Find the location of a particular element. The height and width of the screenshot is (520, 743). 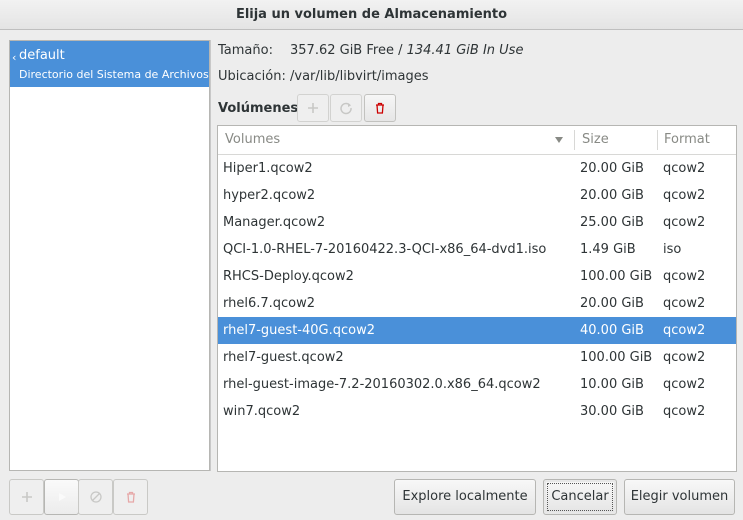

sort-down-icon is located at coordinates (559, 140).